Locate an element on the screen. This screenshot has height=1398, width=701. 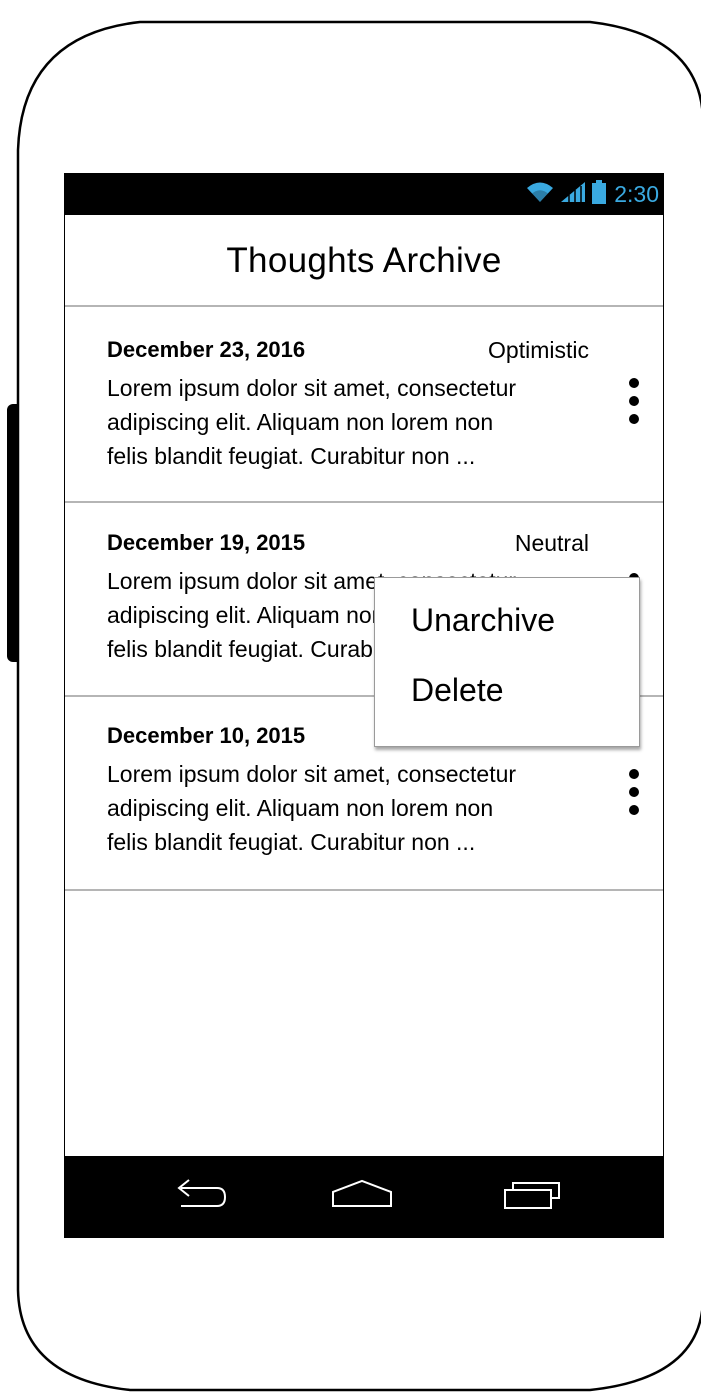
battery-icon is located at coordinates (599, 194).